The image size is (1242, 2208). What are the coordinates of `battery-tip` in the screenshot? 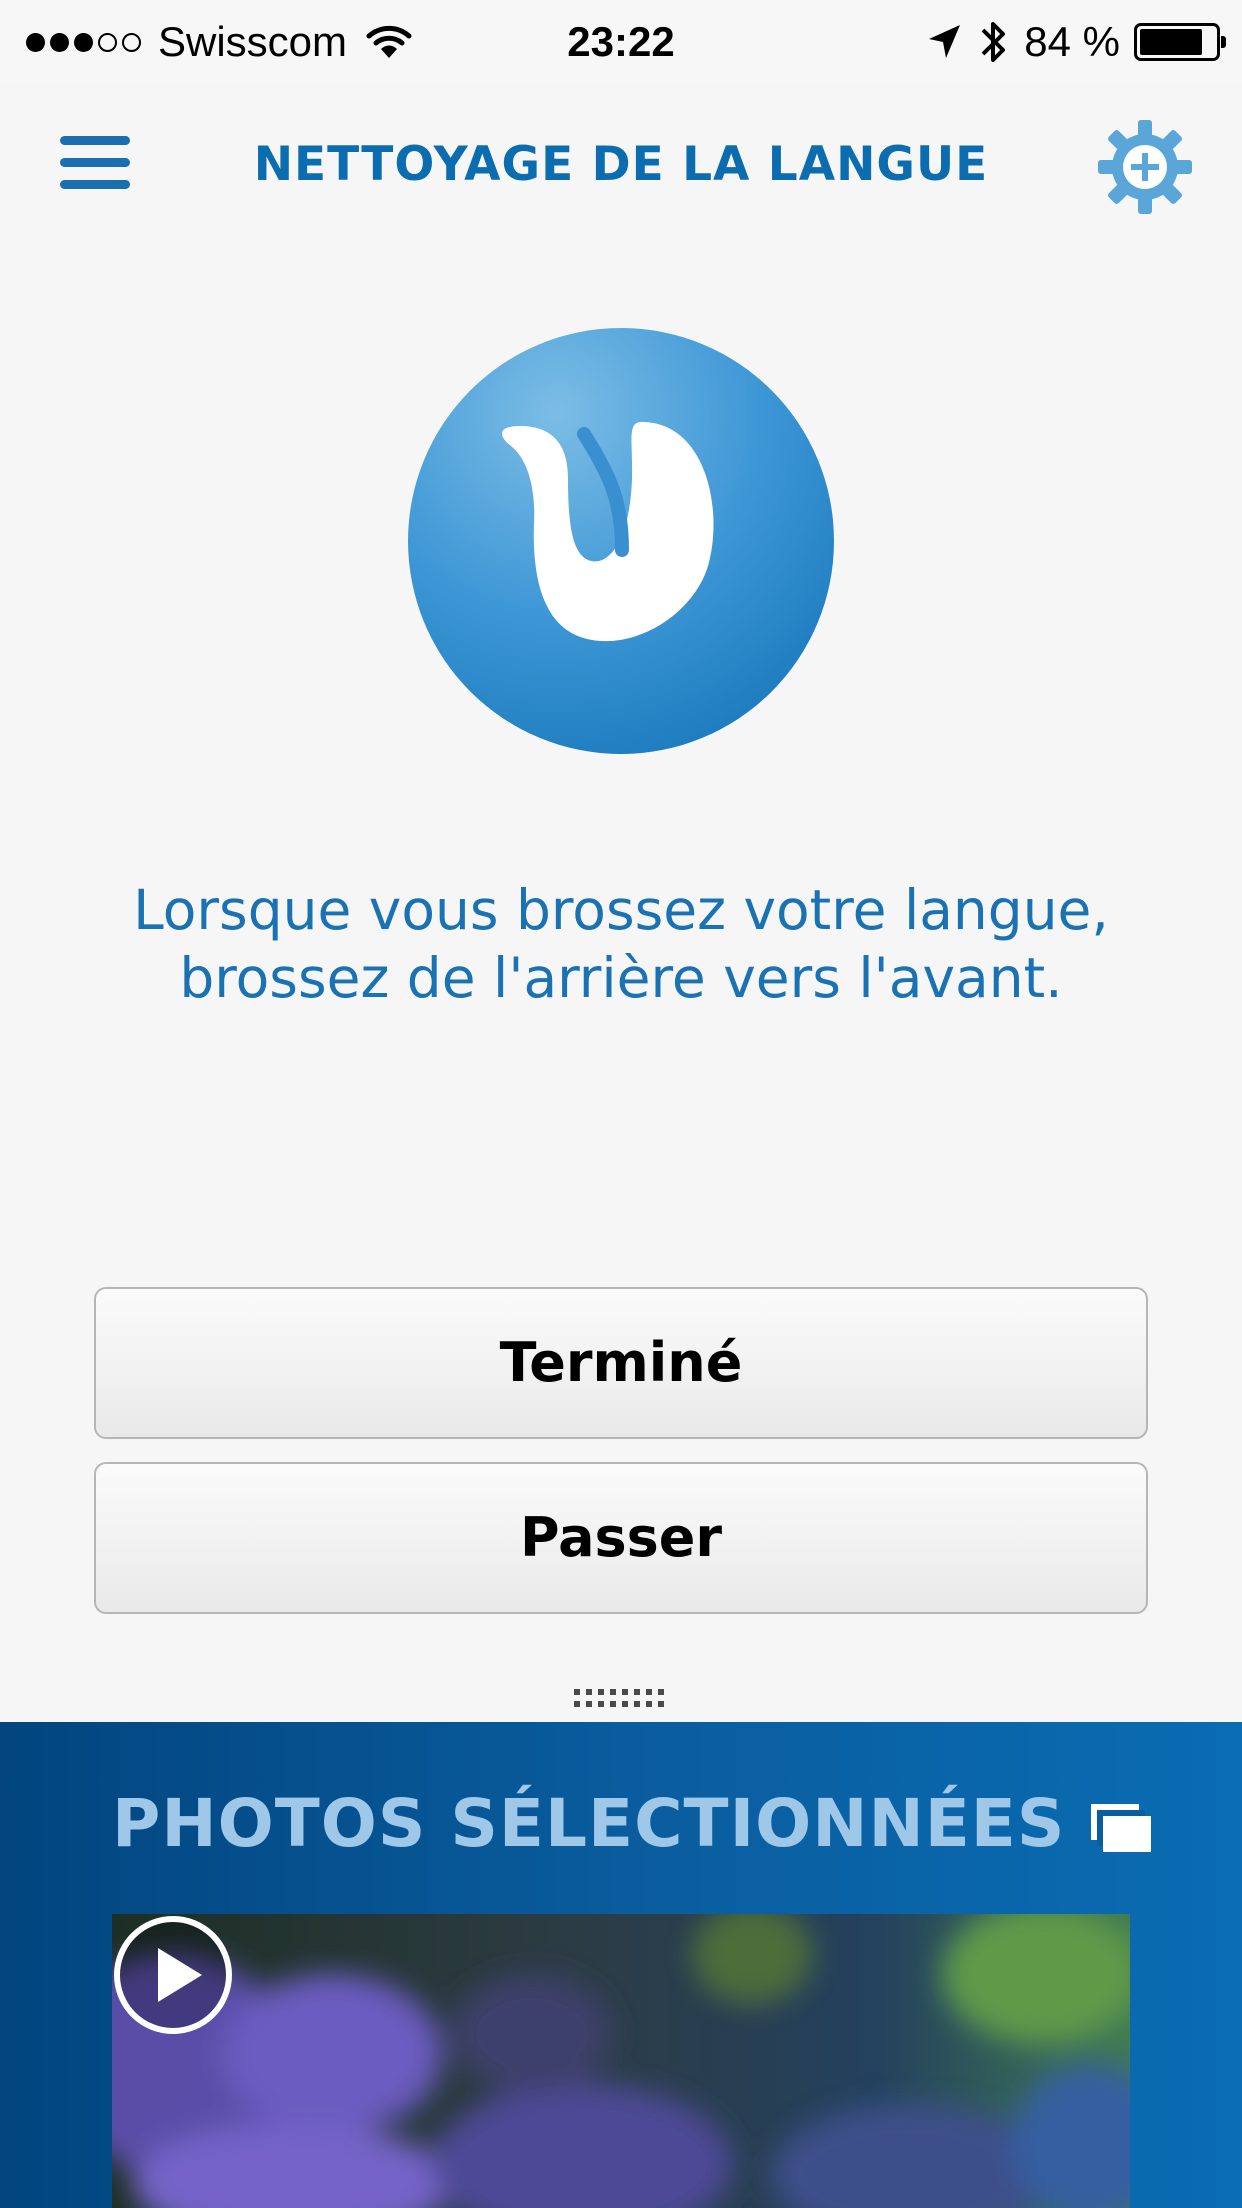 It's located at (1223, 42).